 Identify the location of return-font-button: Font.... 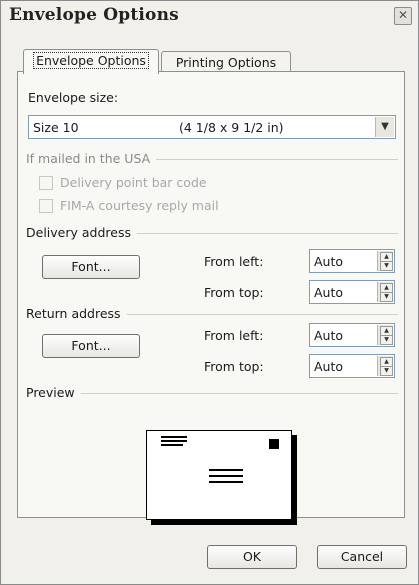
(91, 346).